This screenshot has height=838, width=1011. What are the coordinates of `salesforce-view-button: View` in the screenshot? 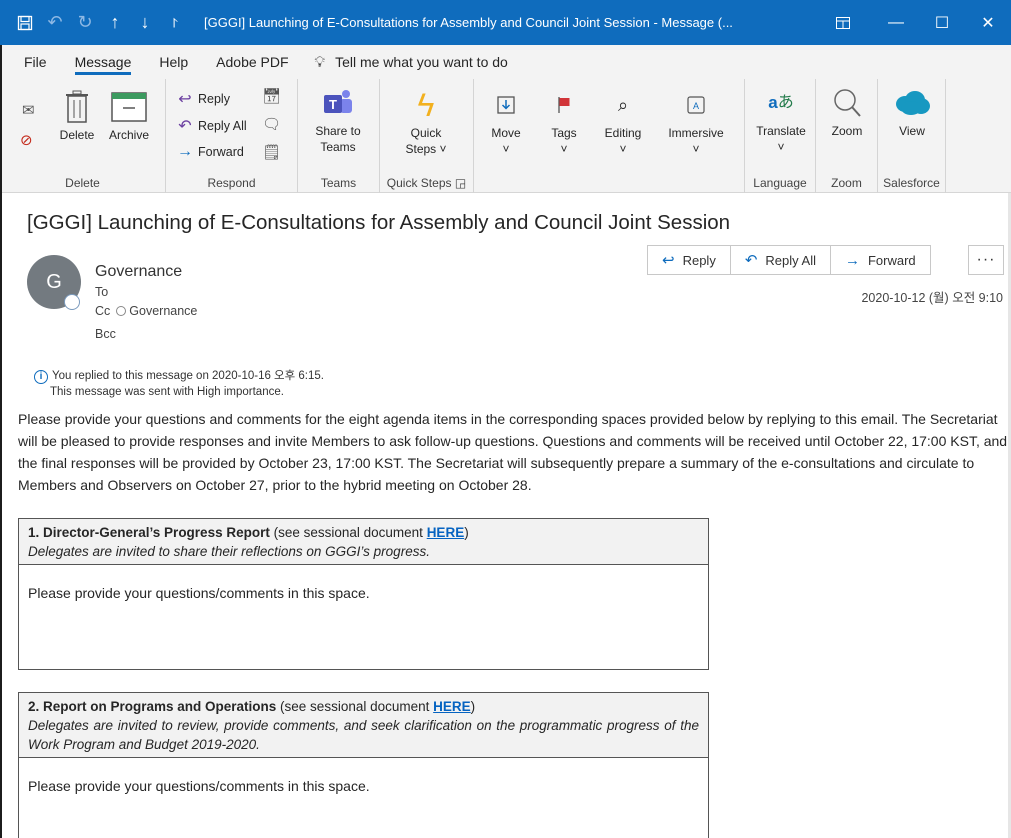 It's located at (912, 111).